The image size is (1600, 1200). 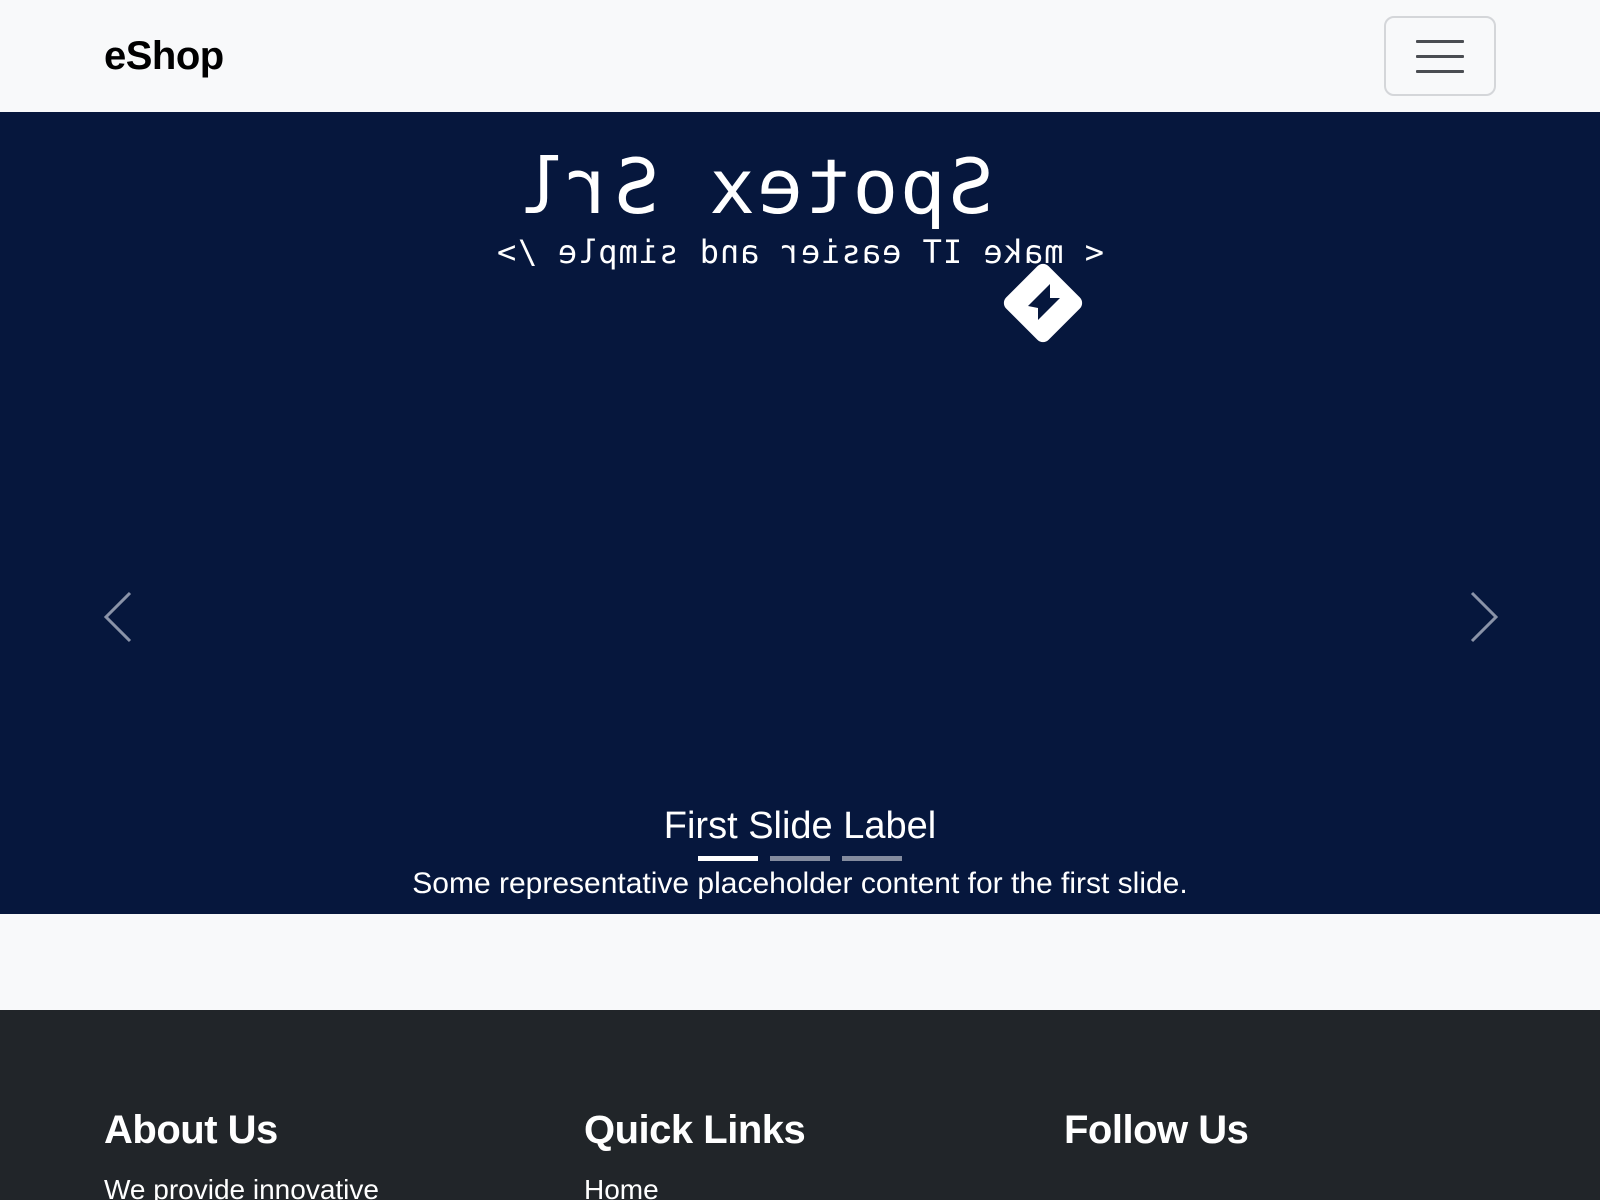 What do you see at coordinates (191, 1130) in the screenshot?
I see `footer-about-title: About Us` at bounding box center [191, 1130].